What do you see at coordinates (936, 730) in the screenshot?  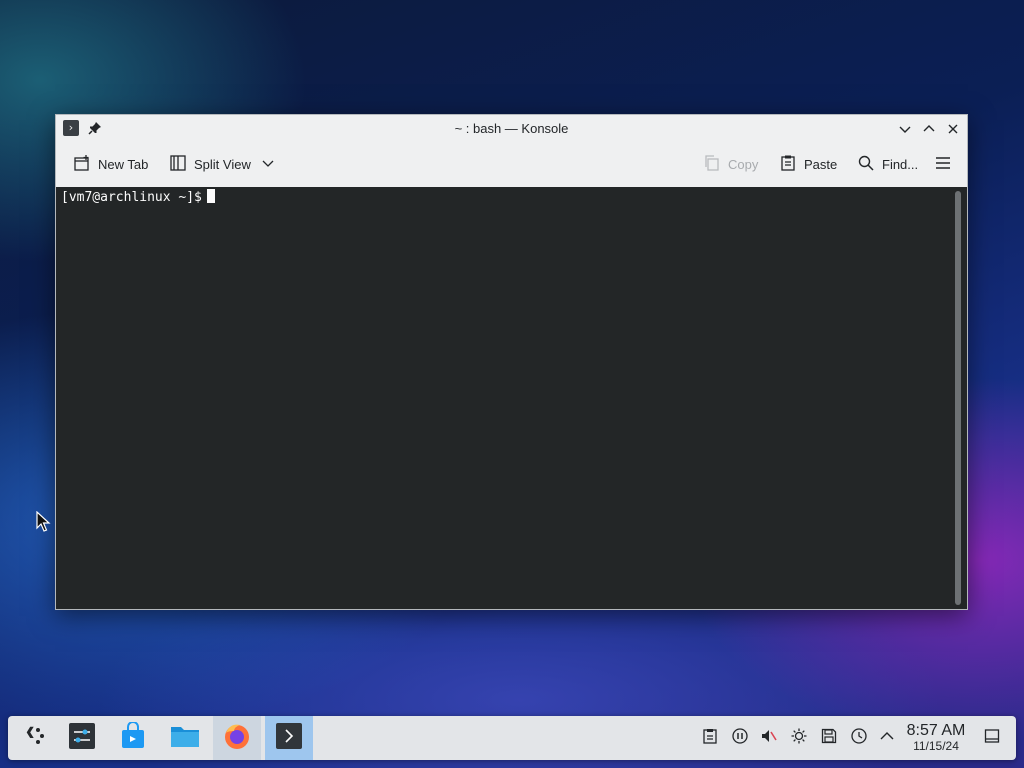 I see `clock-time: 8:57 AM` at bounding box center [936, 730].